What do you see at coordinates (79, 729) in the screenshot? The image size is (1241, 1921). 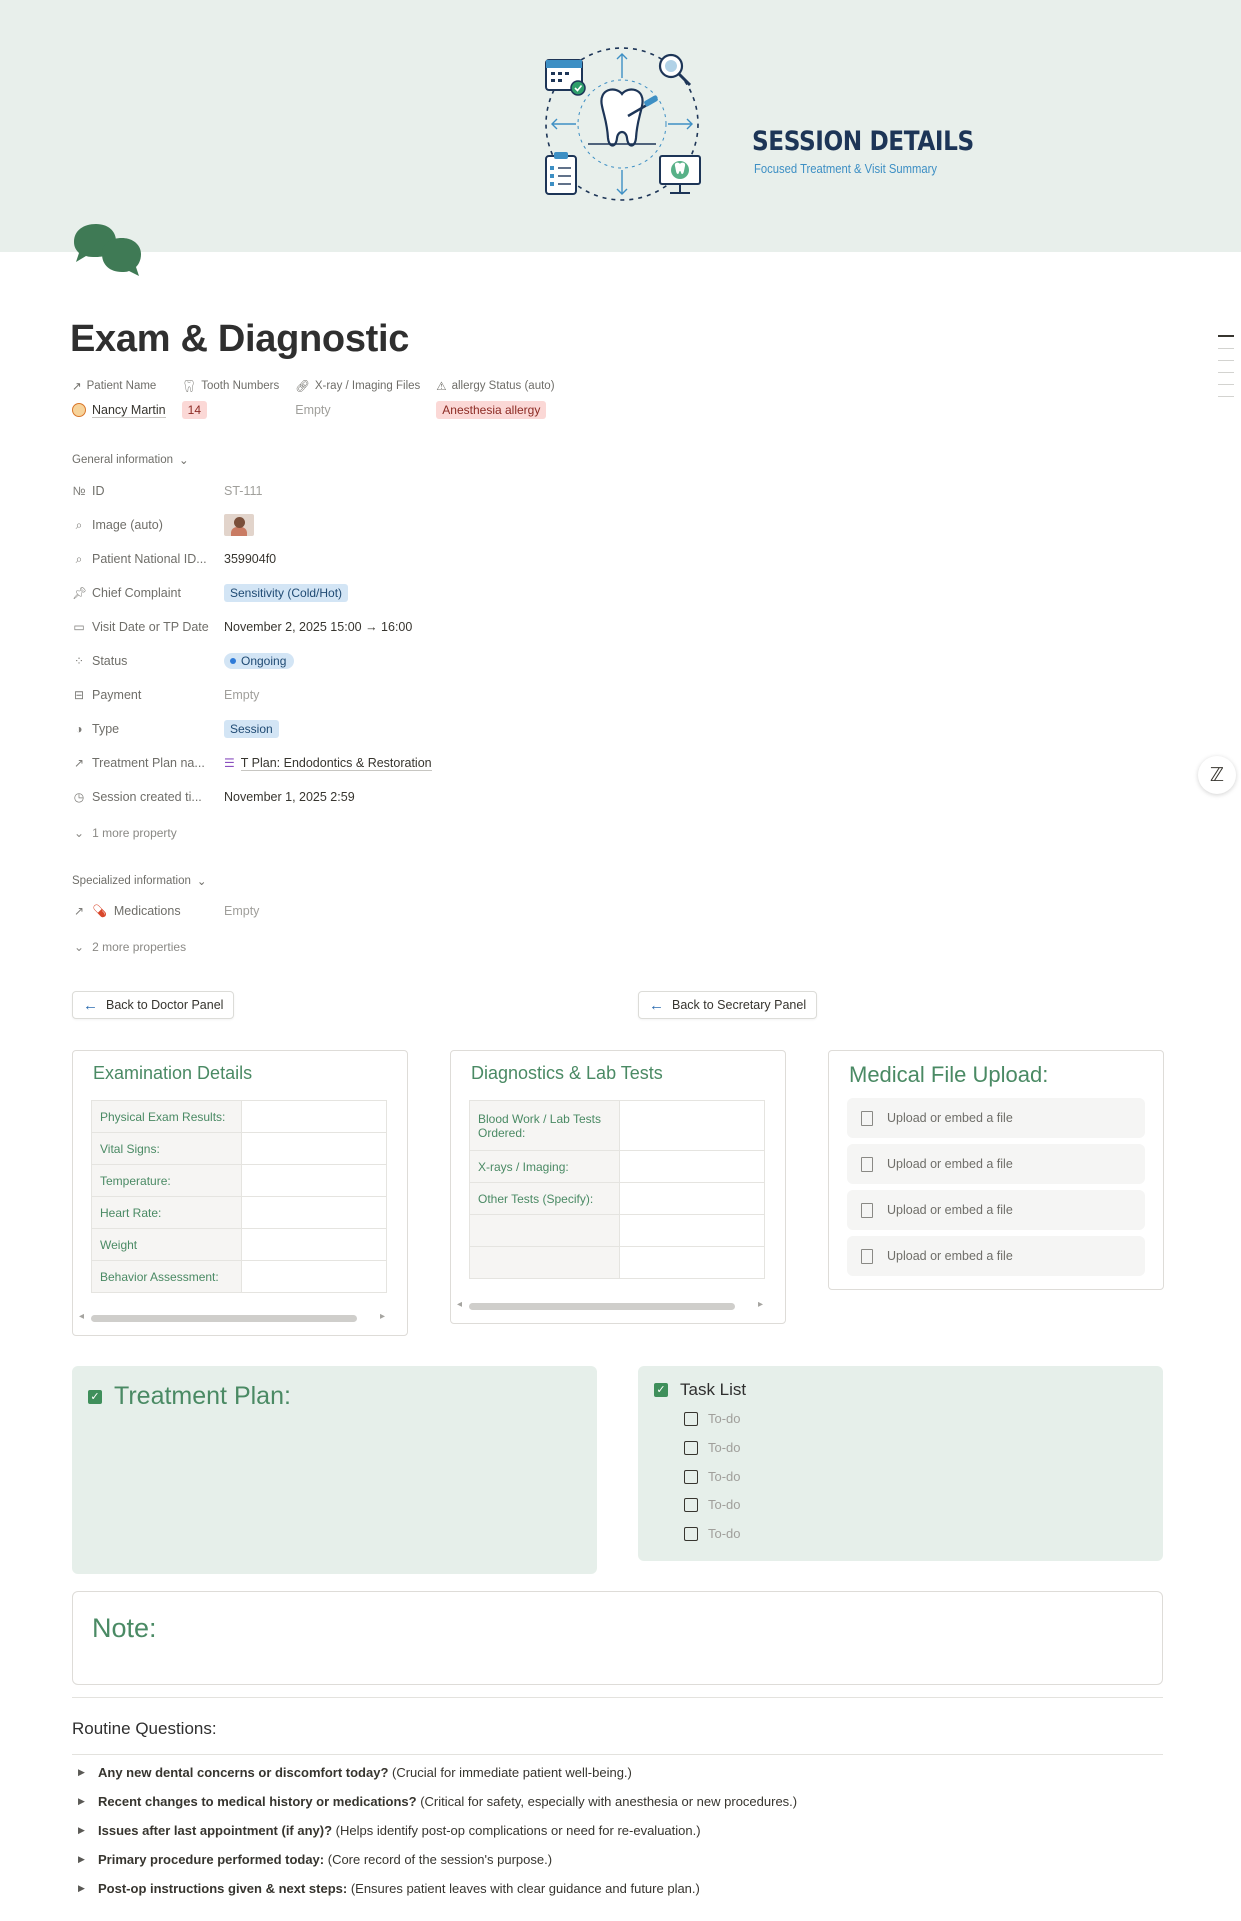 I see `select-circle-icon: ◑` at bounding box center [79, 729].